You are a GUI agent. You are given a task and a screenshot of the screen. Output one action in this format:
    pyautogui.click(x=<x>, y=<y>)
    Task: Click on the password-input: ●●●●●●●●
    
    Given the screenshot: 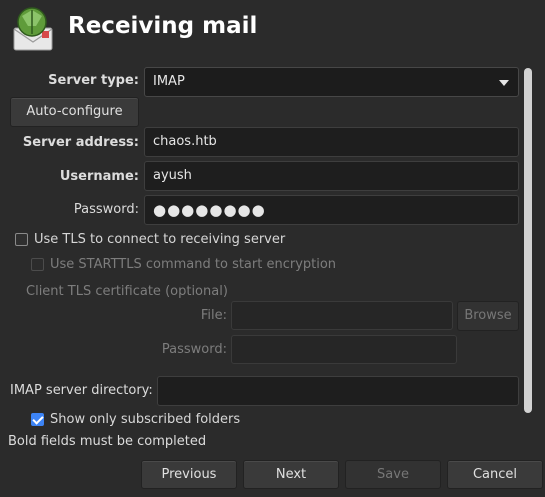 What is the action you would take?
    pyautogui.click(x=331, y=210)
    